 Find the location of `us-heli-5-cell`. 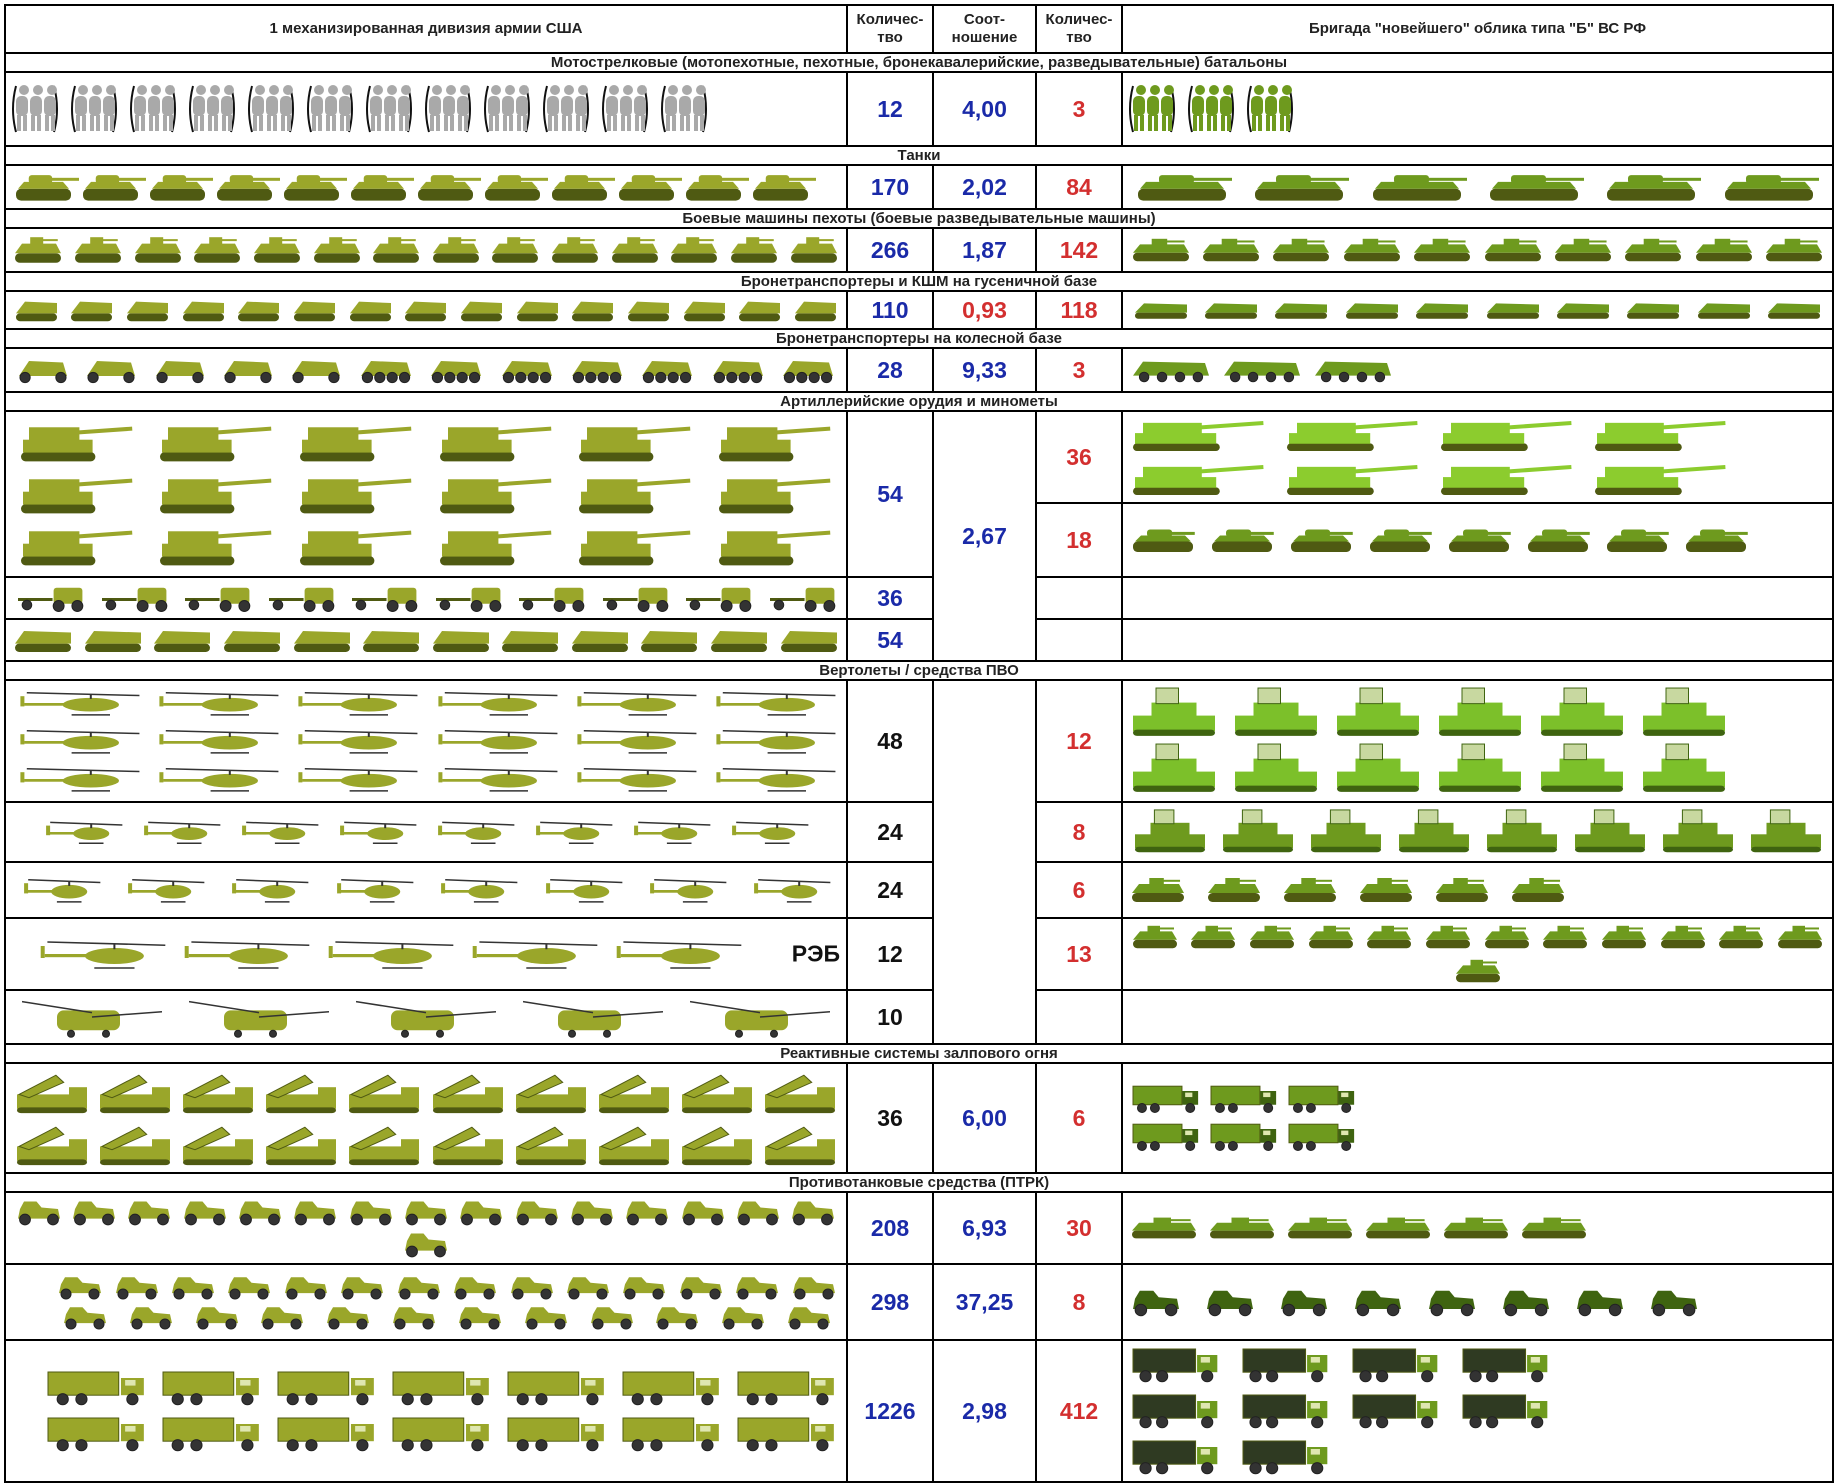

us-heli-5-cell is located at coordinates (426, 1017).